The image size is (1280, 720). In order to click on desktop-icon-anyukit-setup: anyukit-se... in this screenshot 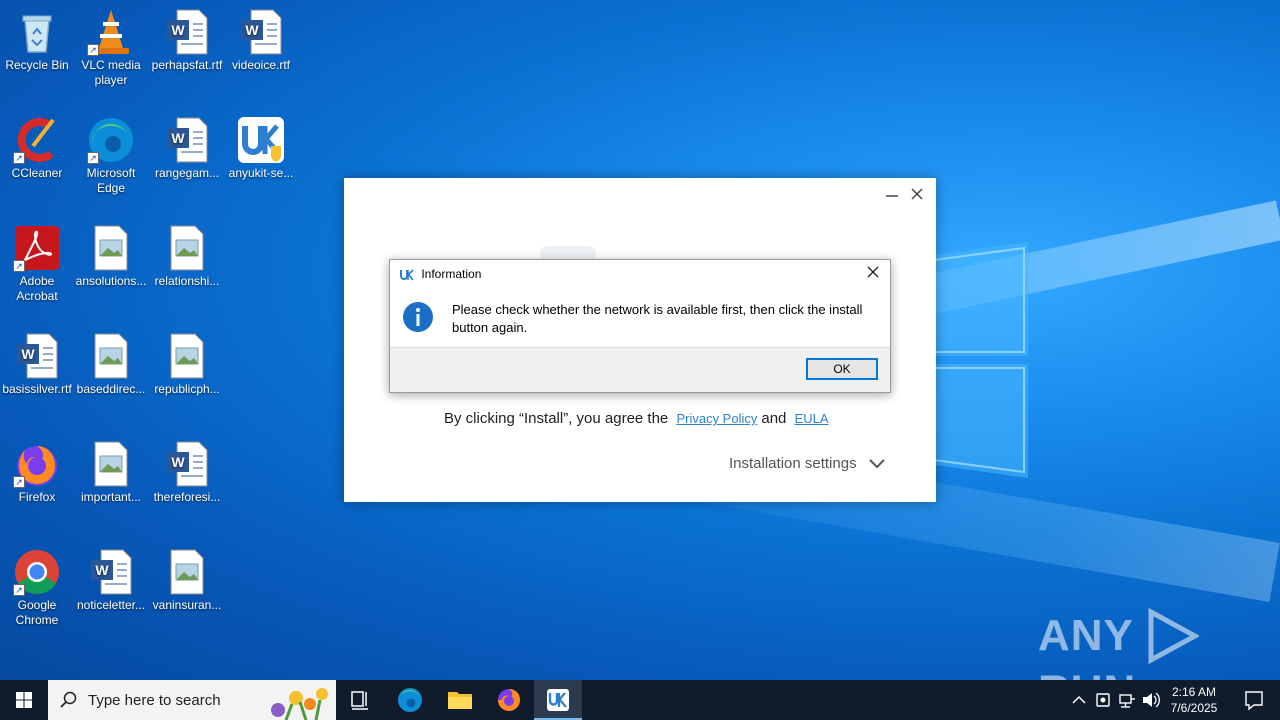, I will do `click(261, 148)`.